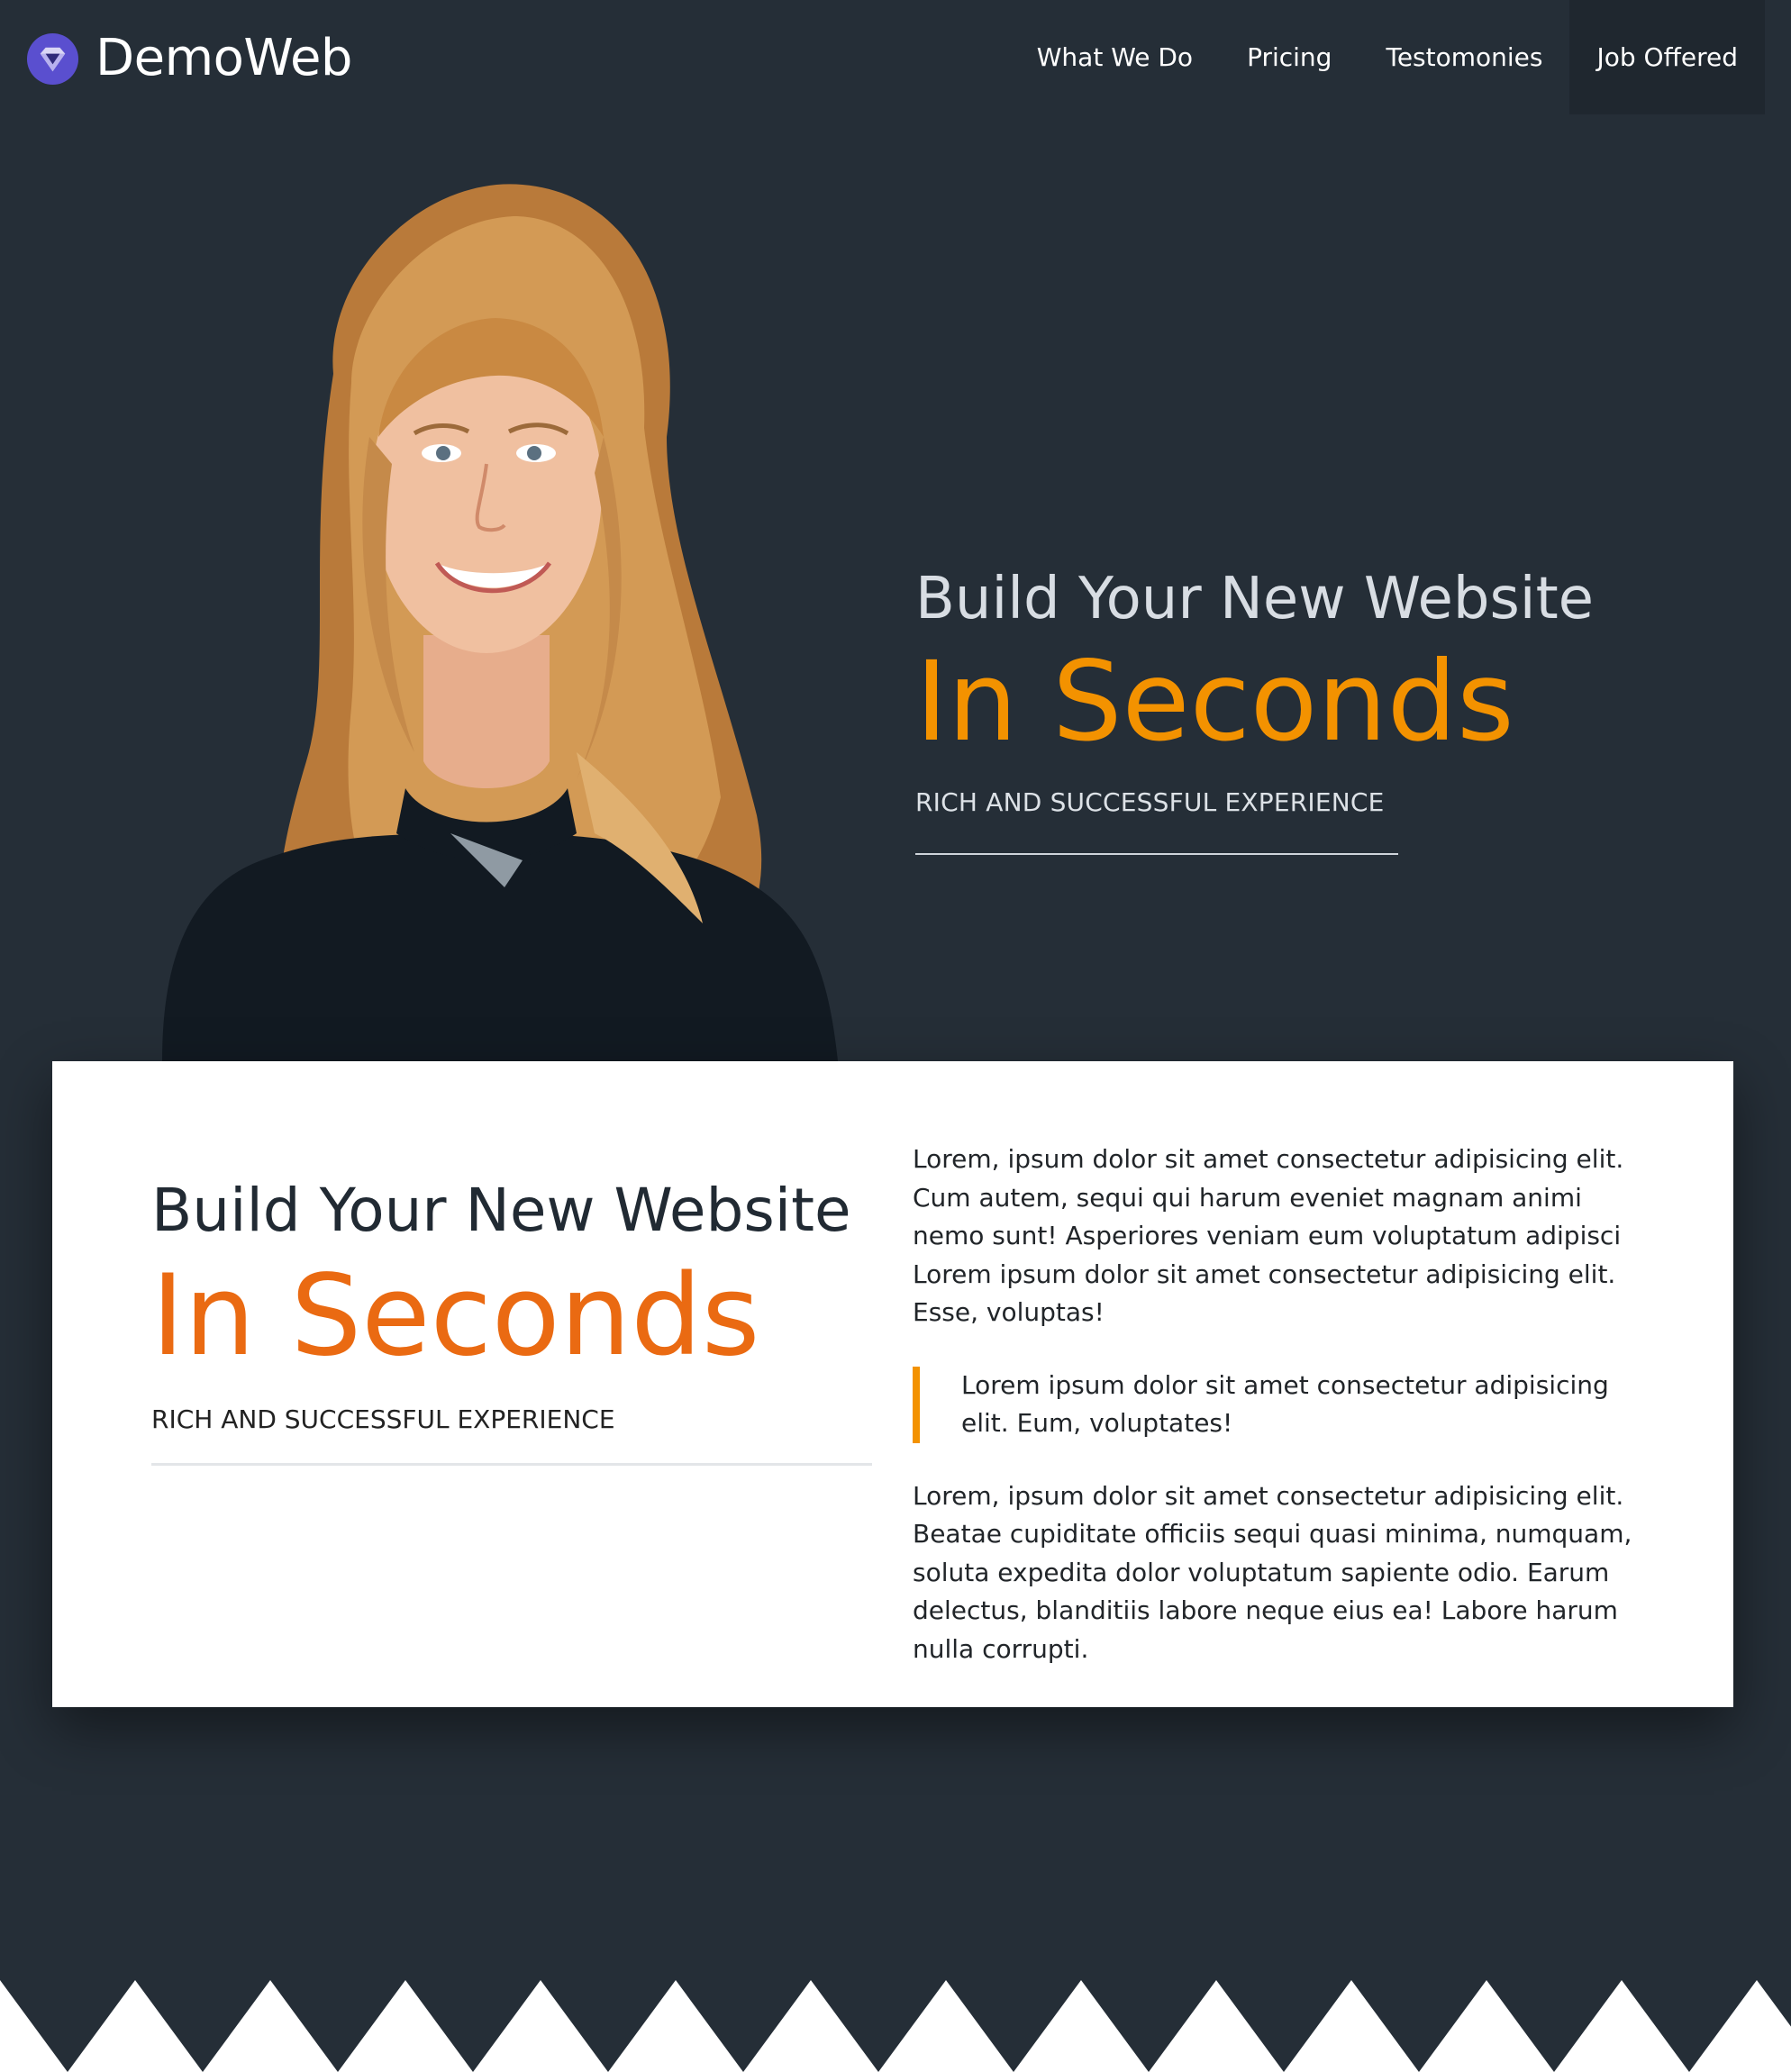  Describe the element at coordinates (1115, 57) in the screenshot. I see `nav-item-what-we-do: What We Do` at that location.